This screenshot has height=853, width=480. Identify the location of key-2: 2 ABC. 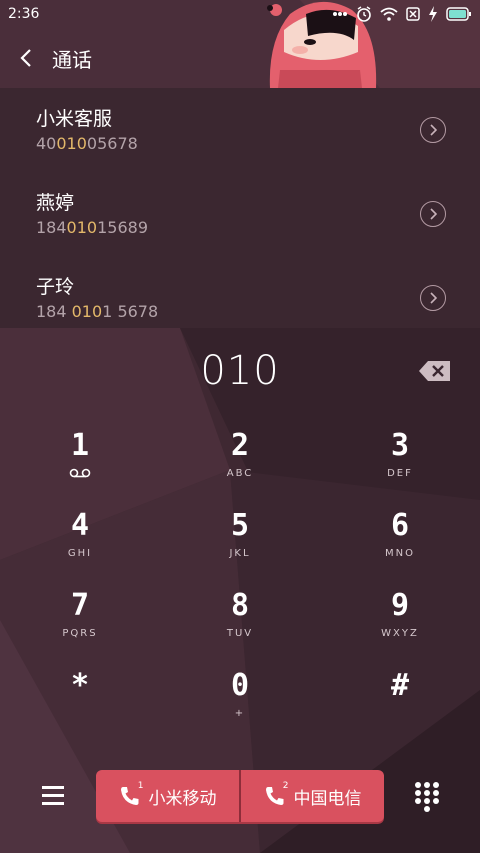
(240, 460).